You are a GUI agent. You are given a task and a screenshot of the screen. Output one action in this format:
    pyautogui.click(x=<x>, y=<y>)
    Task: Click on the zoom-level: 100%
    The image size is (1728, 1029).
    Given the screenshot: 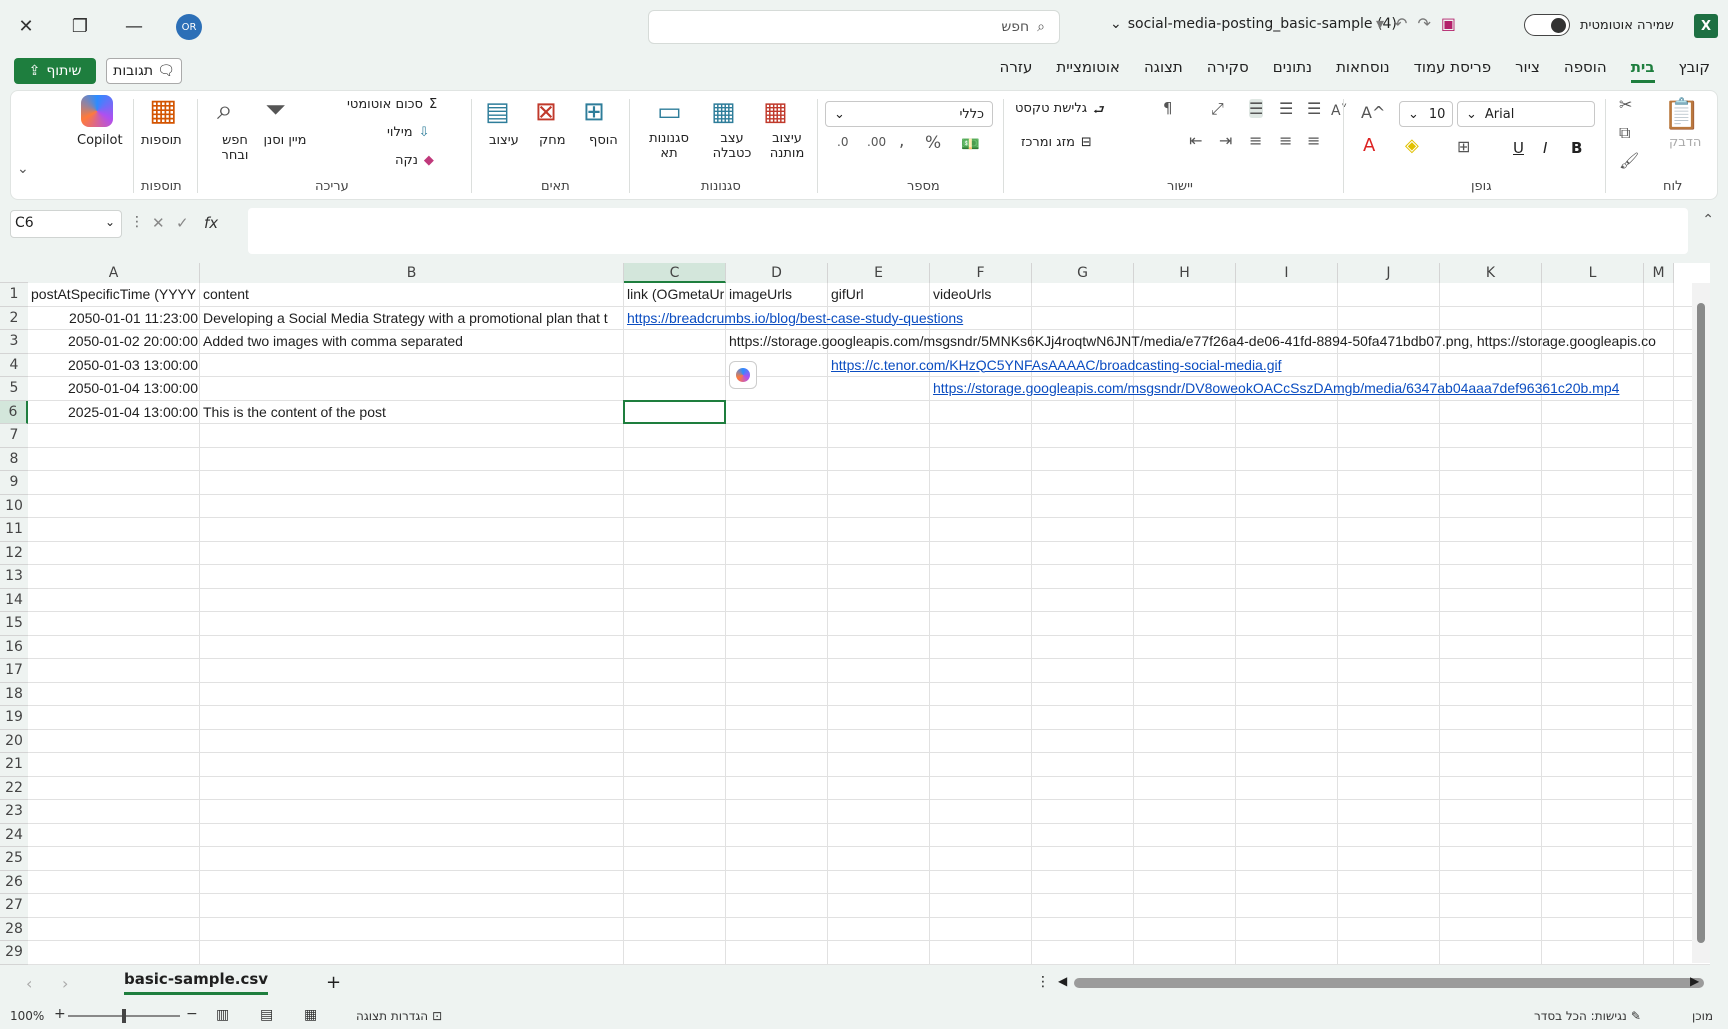 What is the action you would take?
    pyautogui.click(x=27, y=1016)
    